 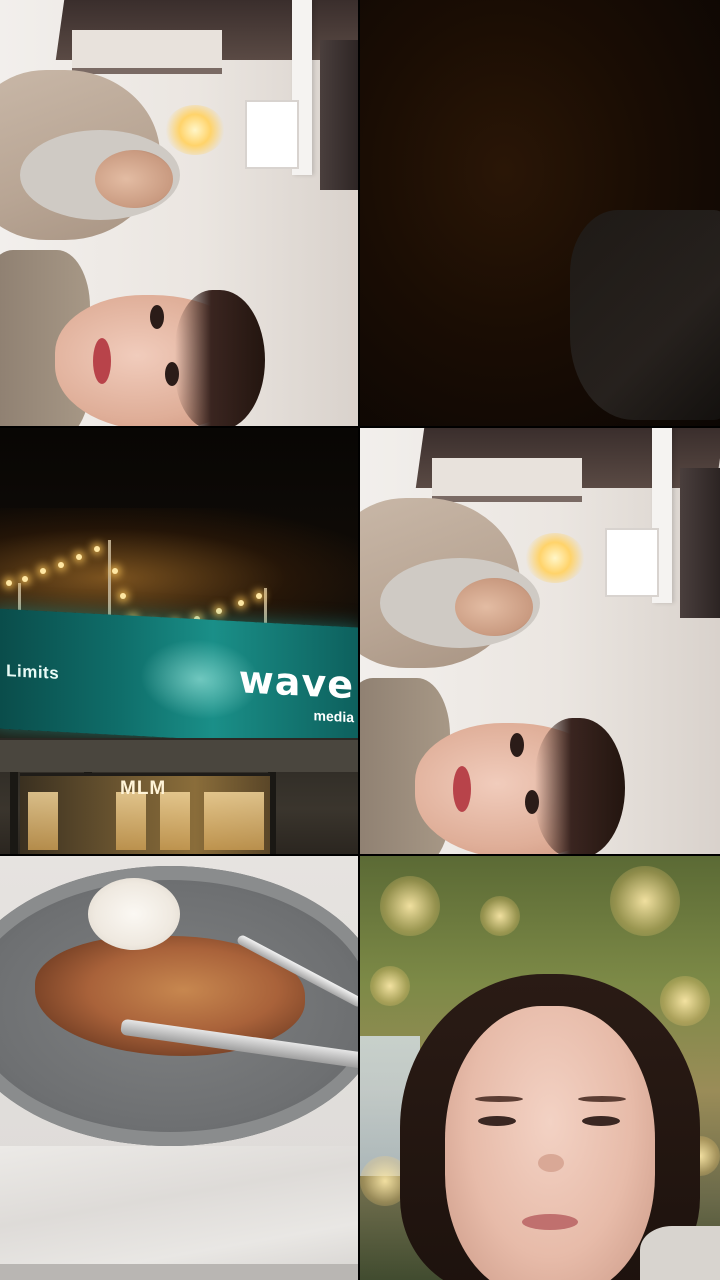 I want to click on table-edge, so click(x=179, y=1272).